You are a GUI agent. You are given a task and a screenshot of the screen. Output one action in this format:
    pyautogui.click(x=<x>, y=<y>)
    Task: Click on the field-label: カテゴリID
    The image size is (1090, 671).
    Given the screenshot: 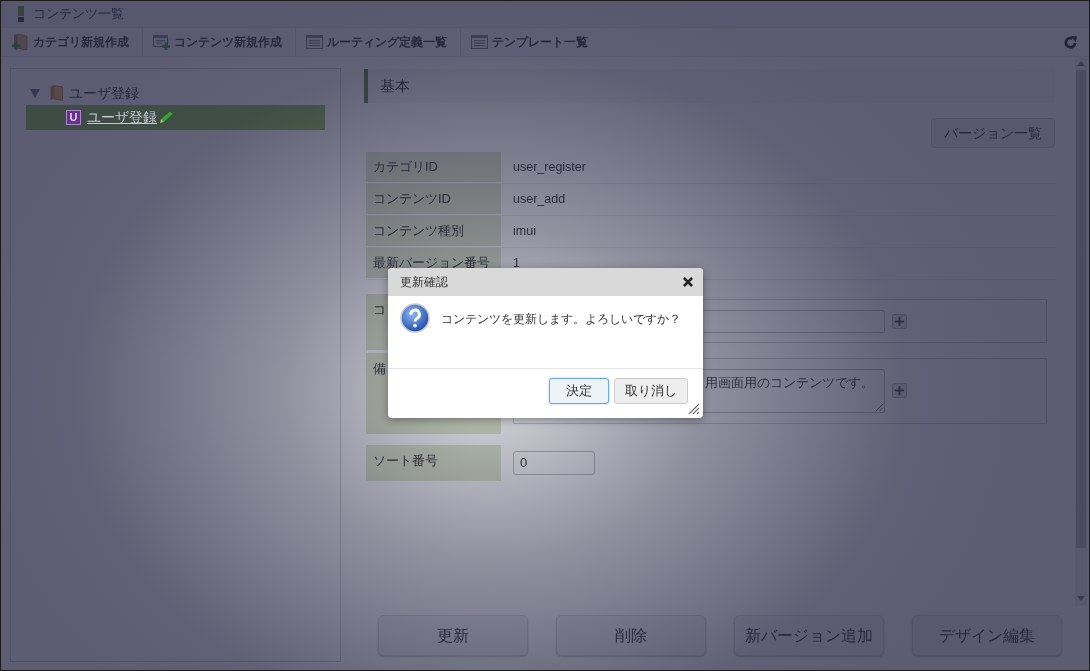 What is the action you would take?
    pyautogui.click(x=433, y=167)
    